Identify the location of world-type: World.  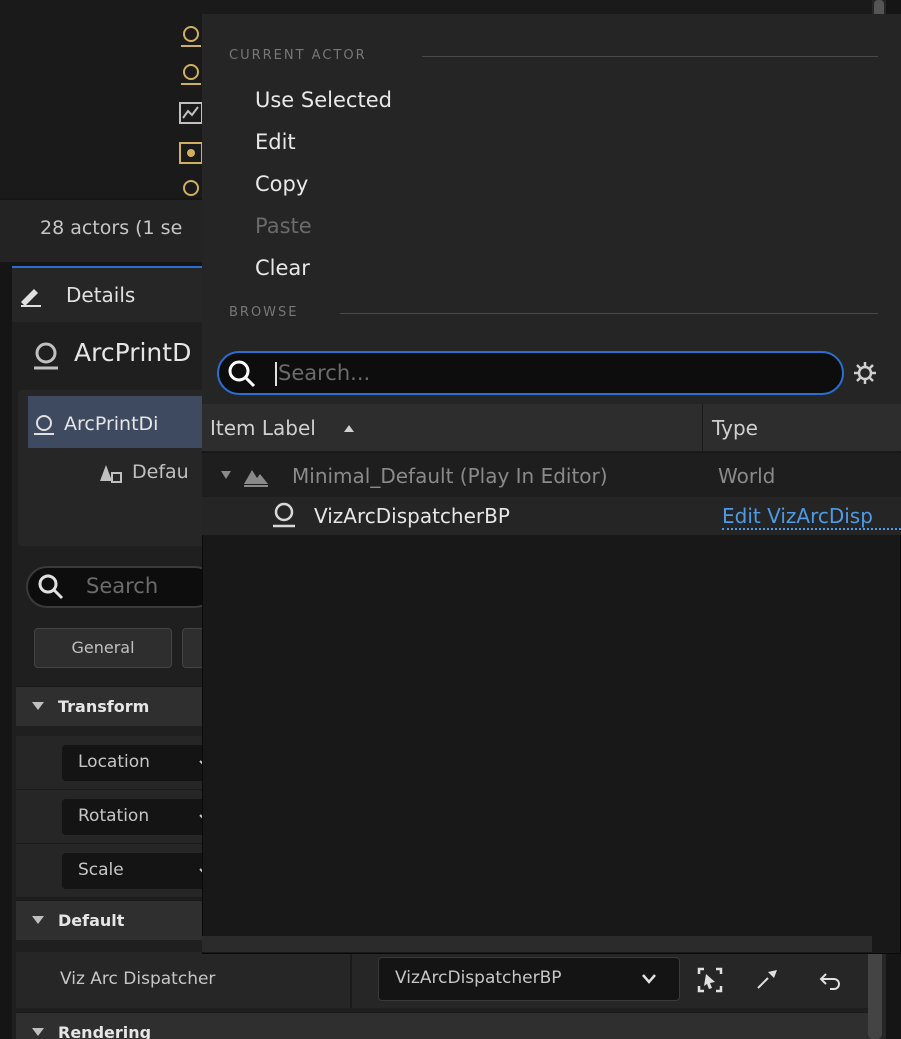
(747, 476).